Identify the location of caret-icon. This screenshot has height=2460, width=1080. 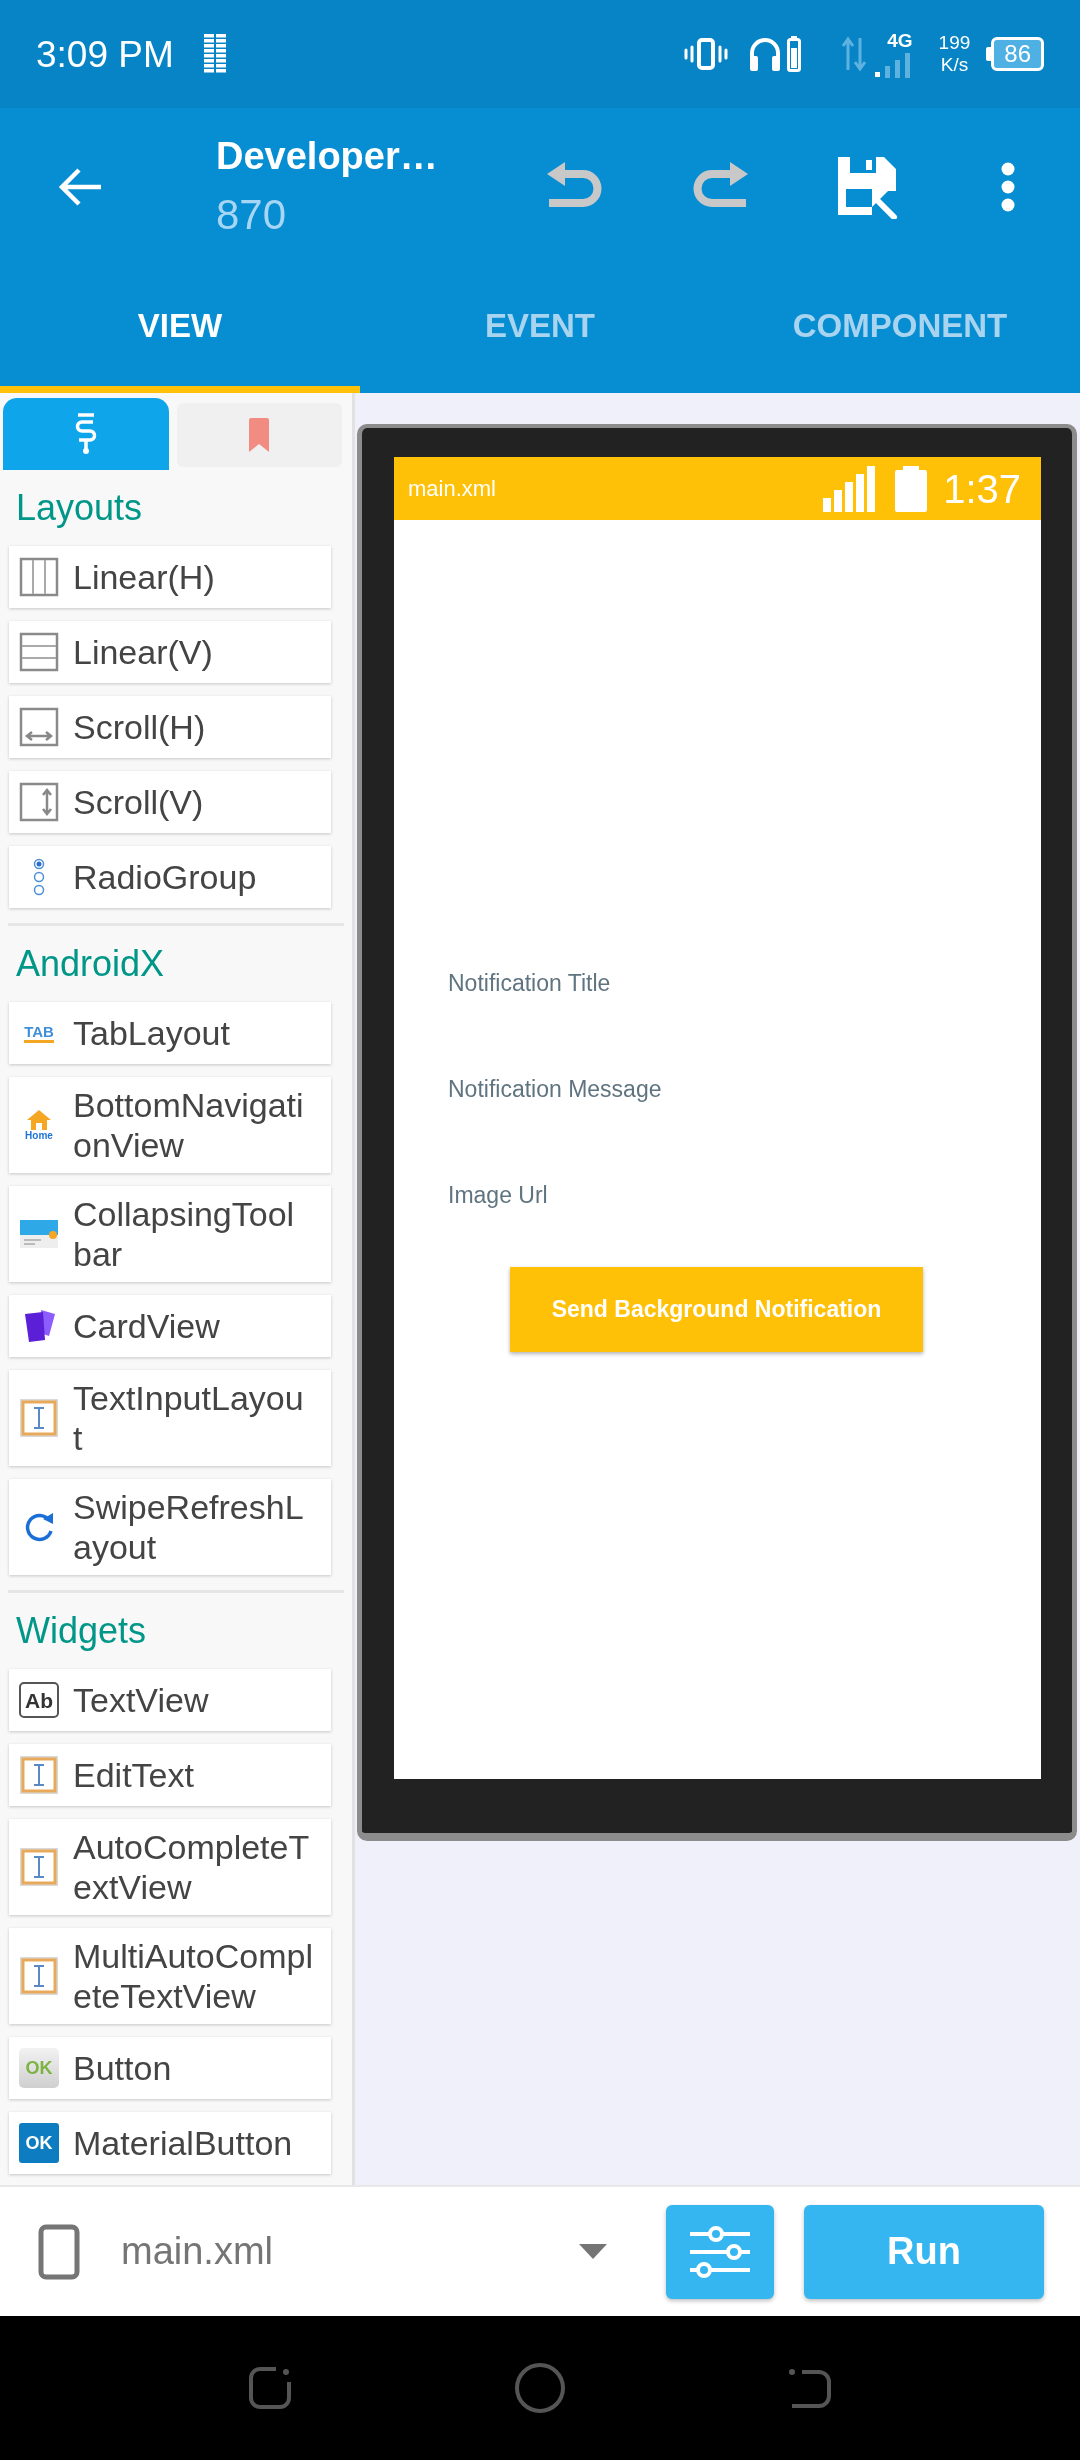
(593, 2251).